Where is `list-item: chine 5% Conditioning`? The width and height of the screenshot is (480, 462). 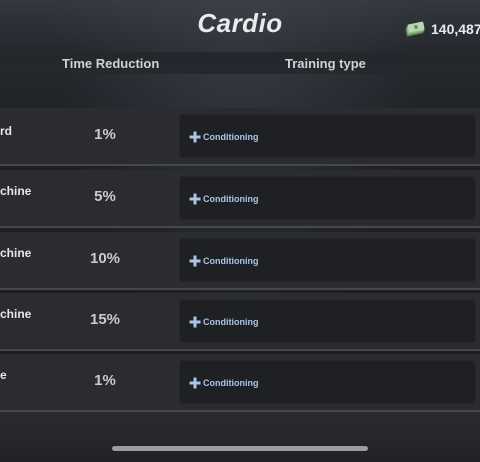
list-item: chine 5% Conditioning is located at coordinates (240, 199).